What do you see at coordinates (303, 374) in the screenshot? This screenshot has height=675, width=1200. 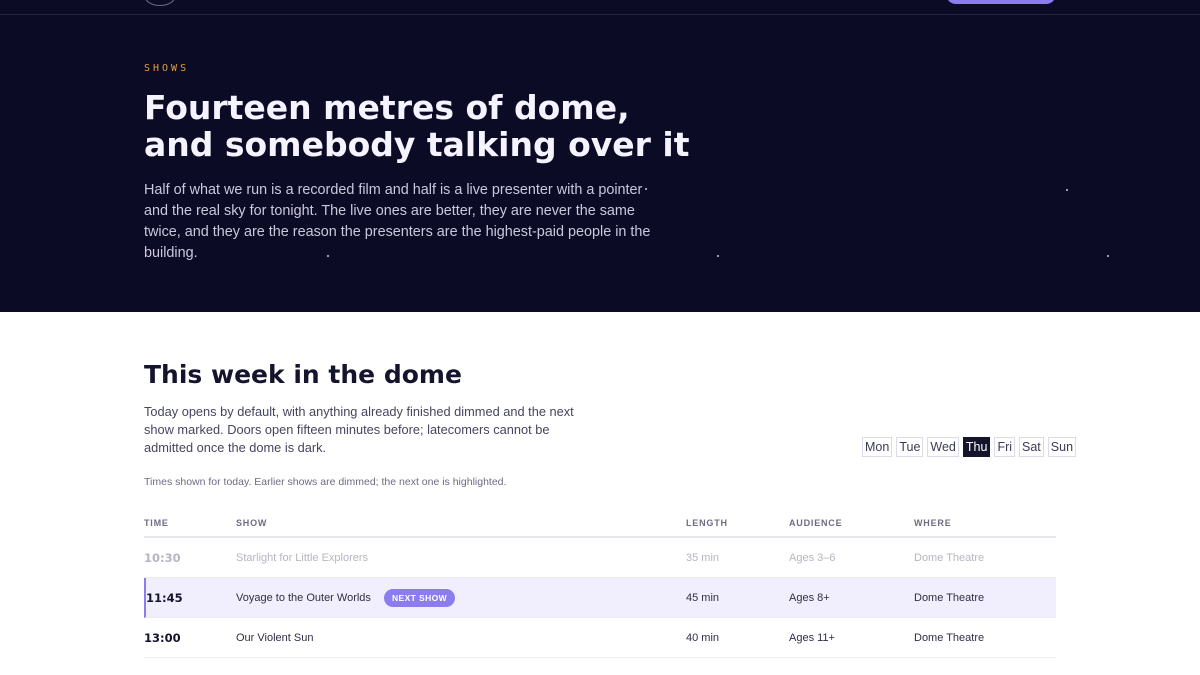 I see `schedule-title: This week in the dome` at bounding box center [303, 374].